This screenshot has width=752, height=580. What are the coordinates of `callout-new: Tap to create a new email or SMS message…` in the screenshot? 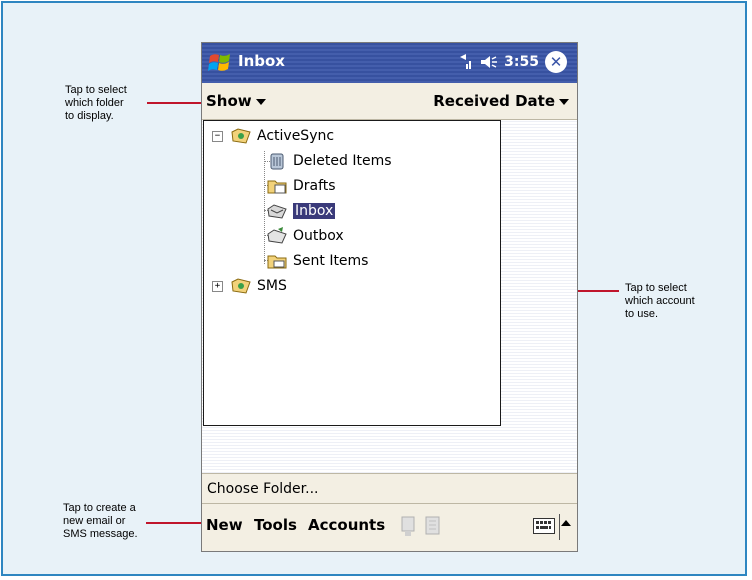 It's located at (100, 521).